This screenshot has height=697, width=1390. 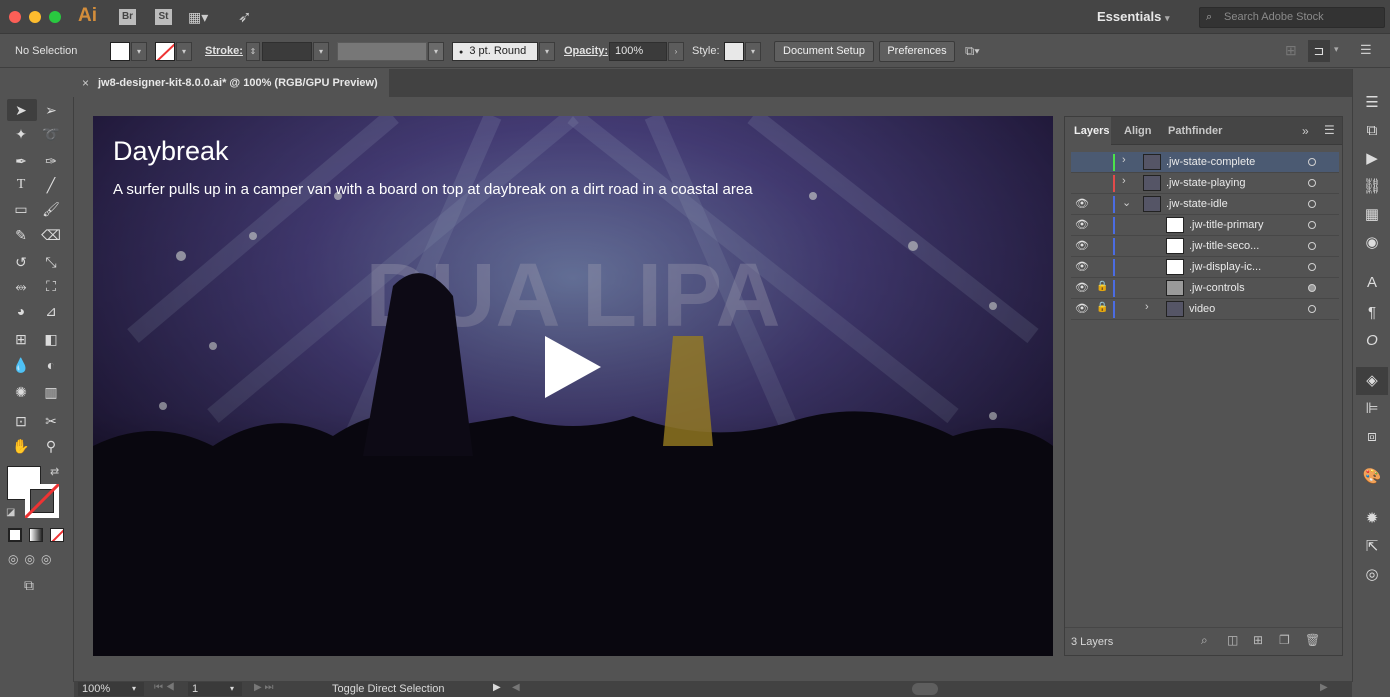 I want to click on tab-align: Align, so click(x=1138, y=131).